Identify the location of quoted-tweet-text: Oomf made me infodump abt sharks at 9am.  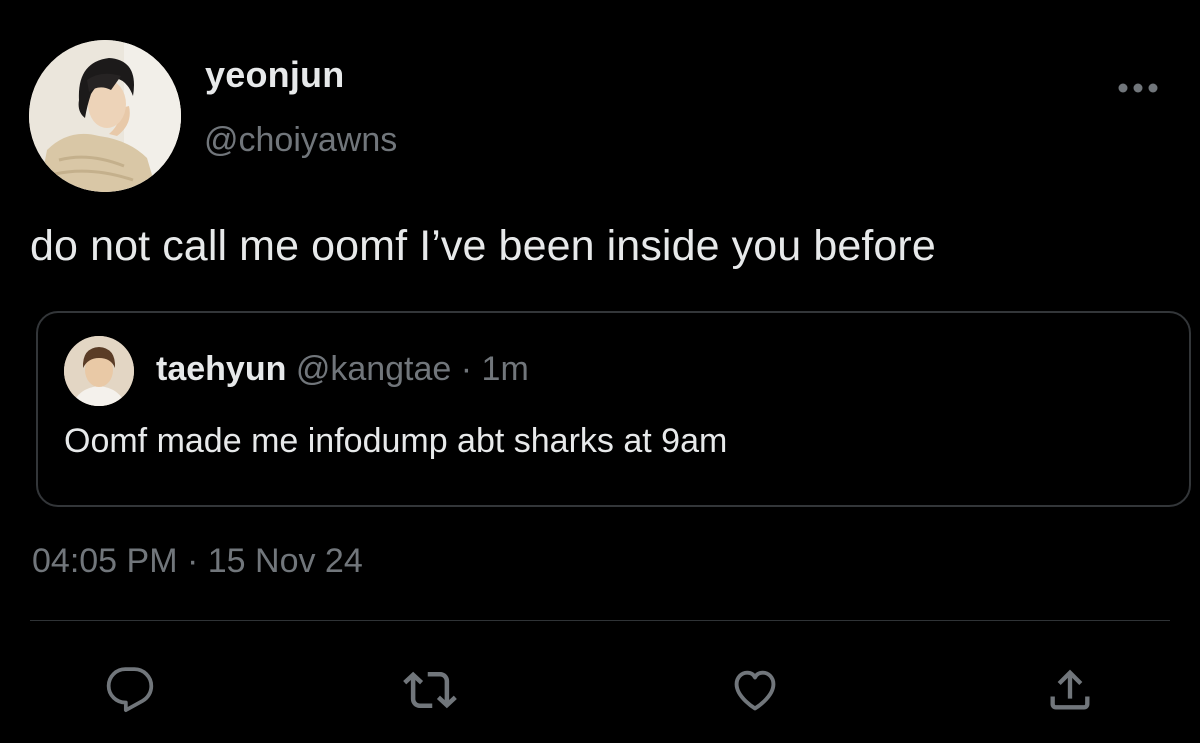
(396, 441).